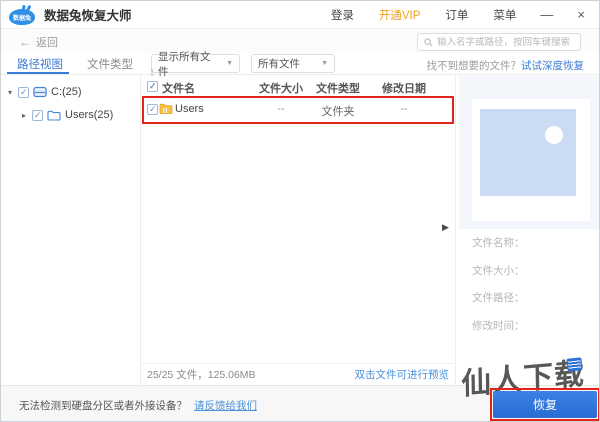 This screenshot has height=422, width=600. Describe the element at coordinates (456, 15) in the screenshot. I see `orders-button: 订单` at that location.